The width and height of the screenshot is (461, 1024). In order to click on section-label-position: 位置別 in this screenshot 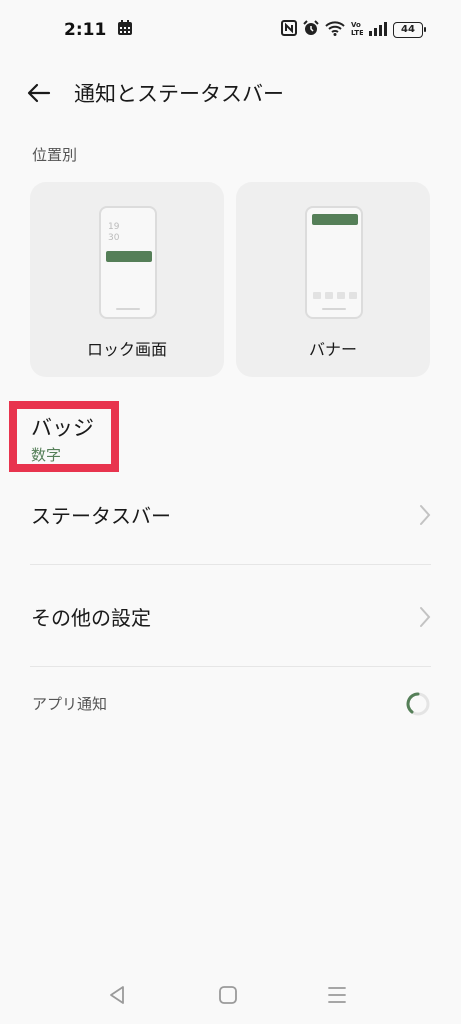, I will do `click(55, 155)`.